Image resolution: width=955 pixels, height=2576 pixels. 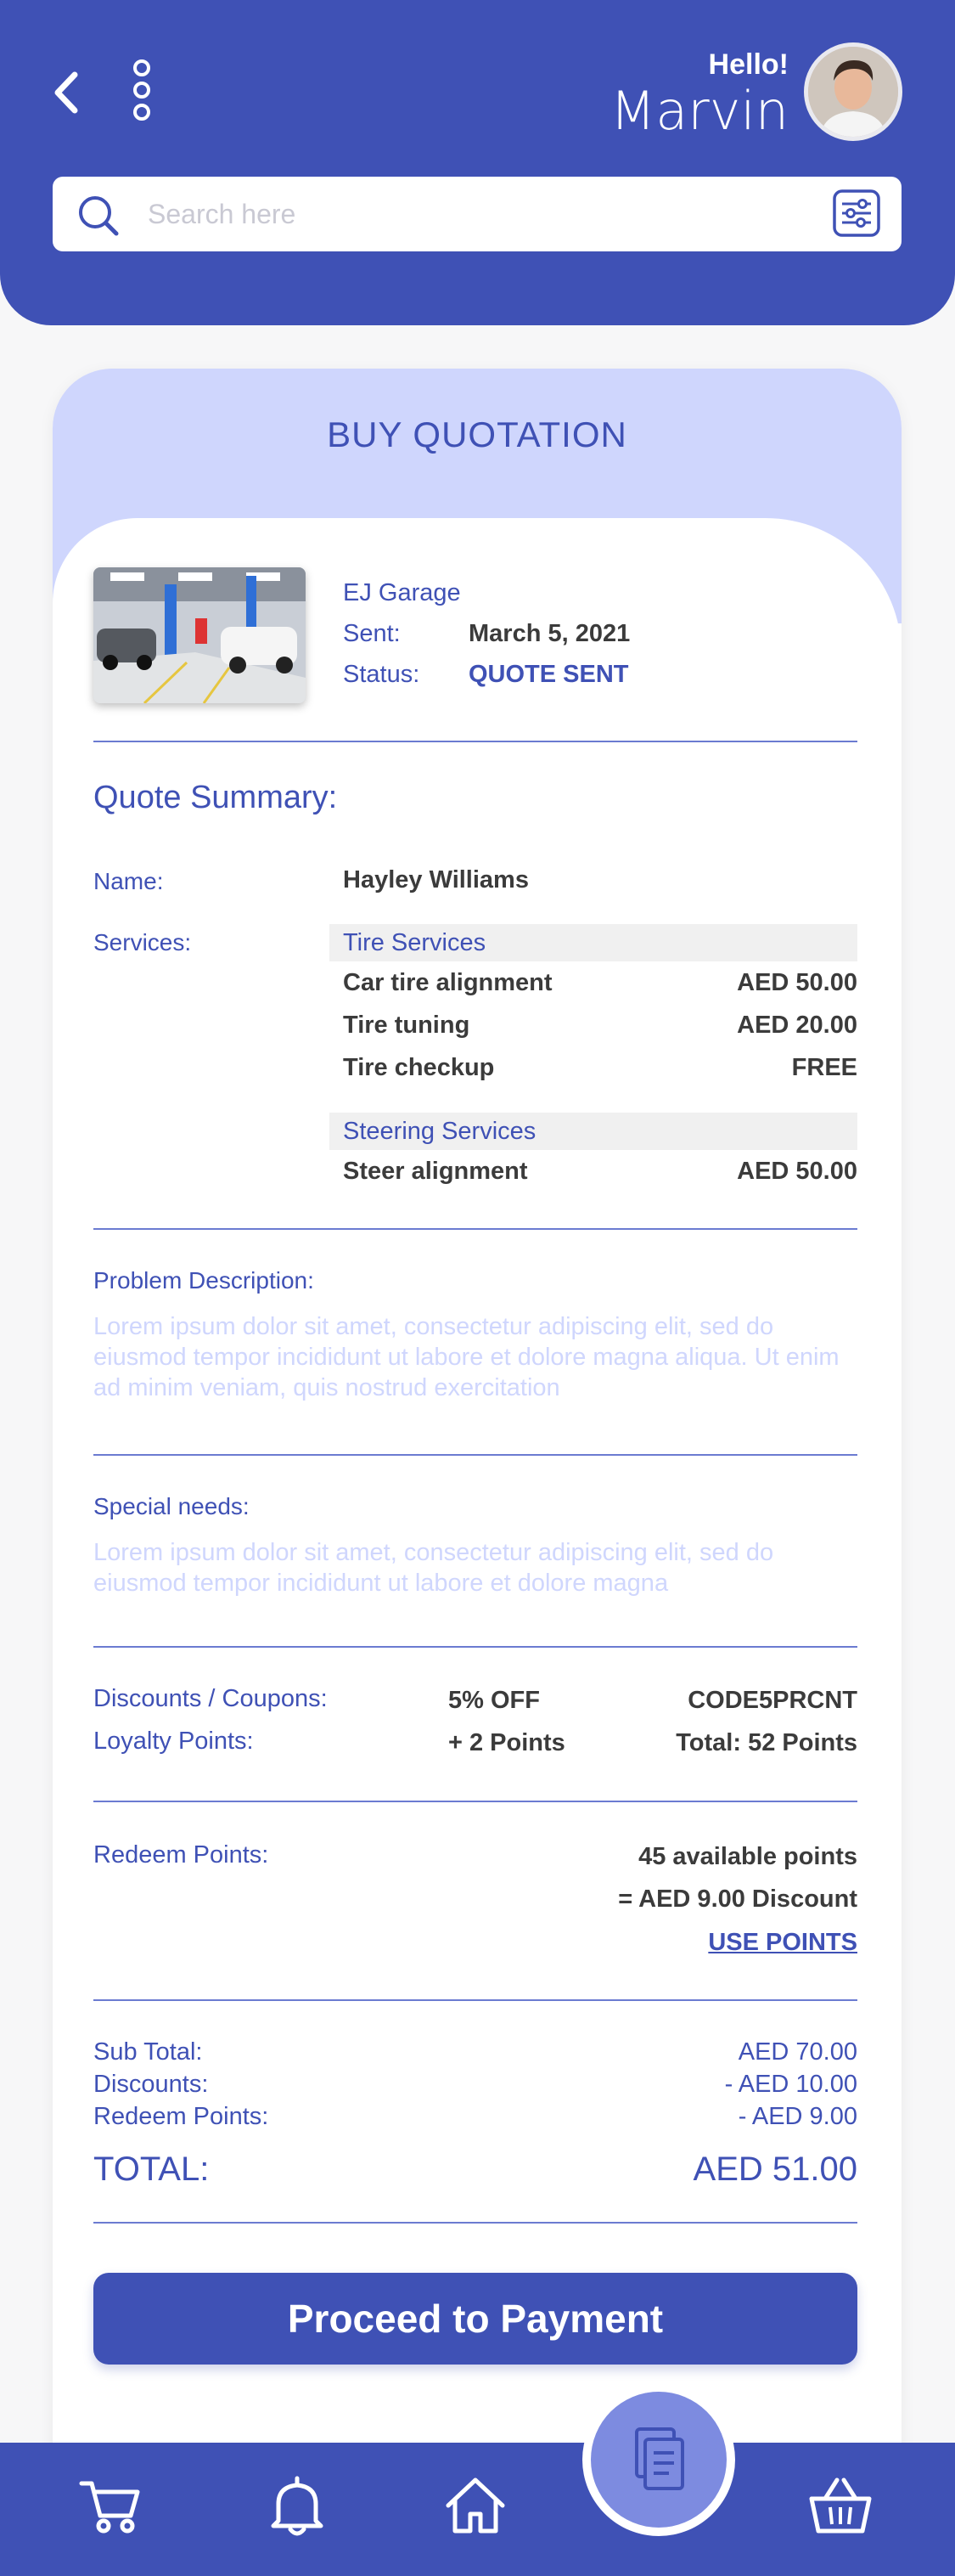 I want to click on total-value: AED 51.00, so click(x=775, y=2169).